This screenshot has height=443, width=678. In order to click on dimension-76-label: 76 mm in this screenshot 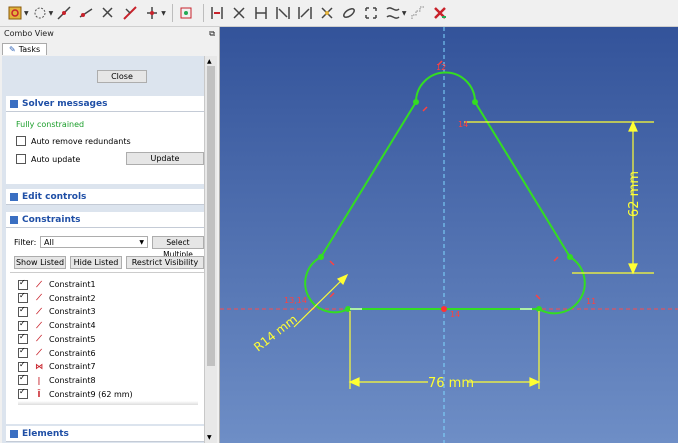, I will do `click(451, 383)`.